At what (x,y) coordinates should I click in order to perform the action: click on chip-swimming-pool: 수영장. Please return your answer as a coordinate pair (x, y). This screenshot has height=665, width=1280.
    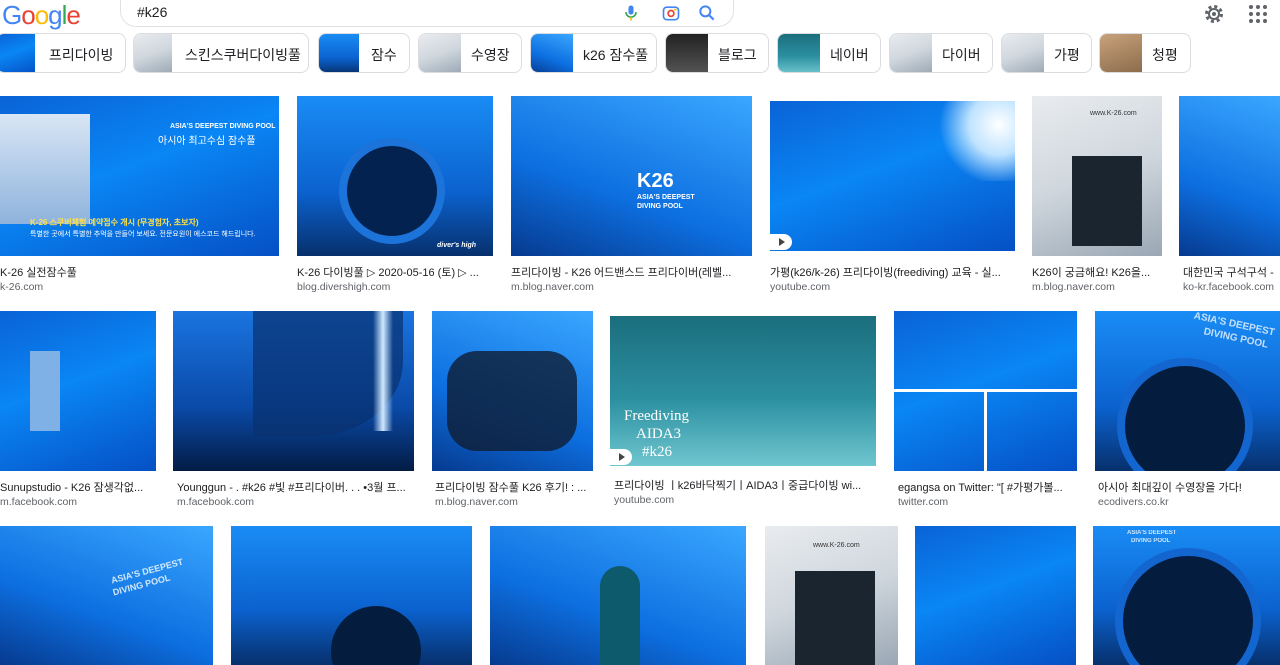
    Looking at the image, I should click on (470, 53).